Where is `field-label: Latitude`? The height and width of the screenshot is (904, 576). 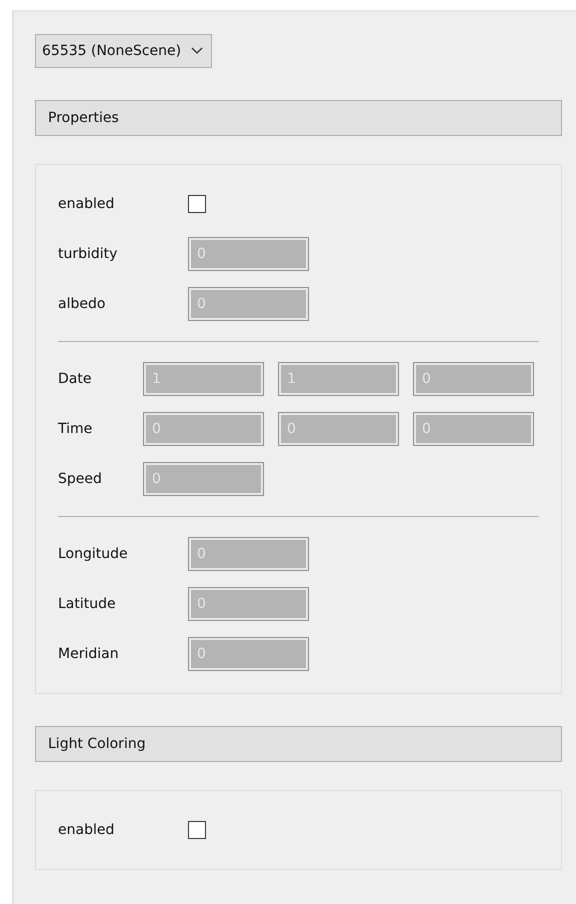 field-label: Latitude is located at coordinates (87, 604).